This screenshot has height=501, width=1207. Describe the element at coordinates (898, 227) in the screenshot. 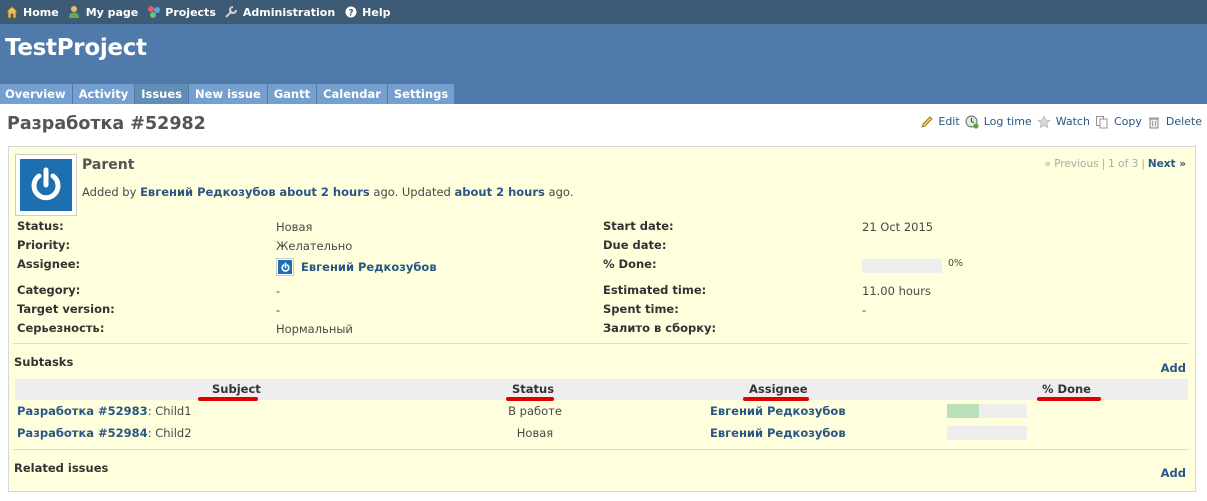

I see `start-date-value: 21 Oct 2015` at that location.